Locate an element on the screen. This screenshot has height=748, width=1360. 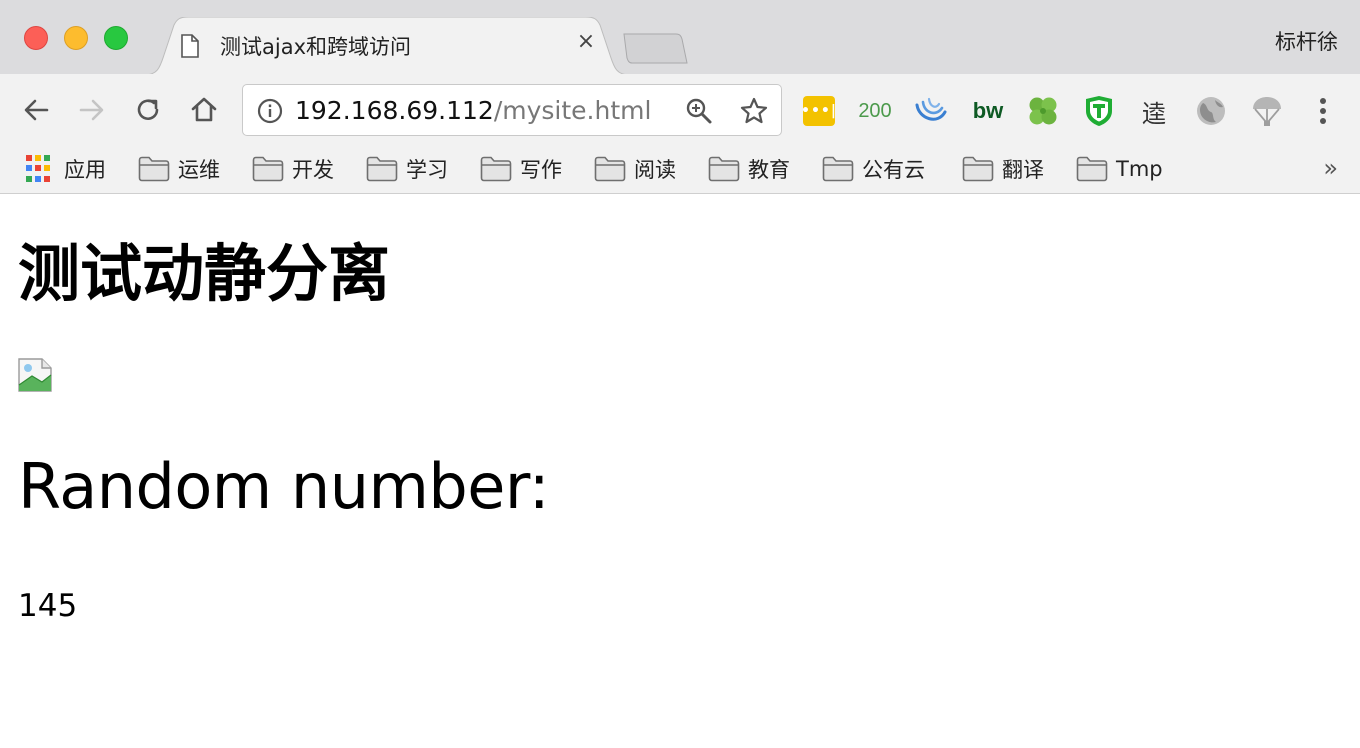
forward-button is located at coordinates (92, 110).